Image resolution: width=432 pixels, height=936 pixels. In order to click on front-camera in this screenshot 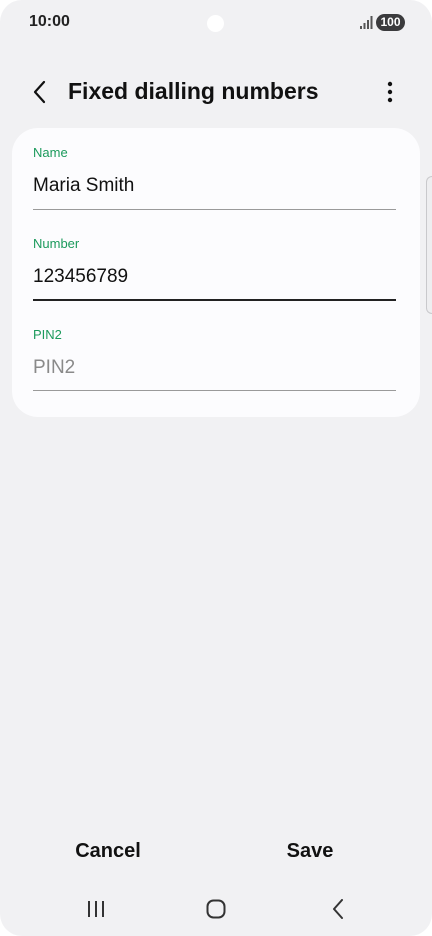, I will do `click(215, 23)`.